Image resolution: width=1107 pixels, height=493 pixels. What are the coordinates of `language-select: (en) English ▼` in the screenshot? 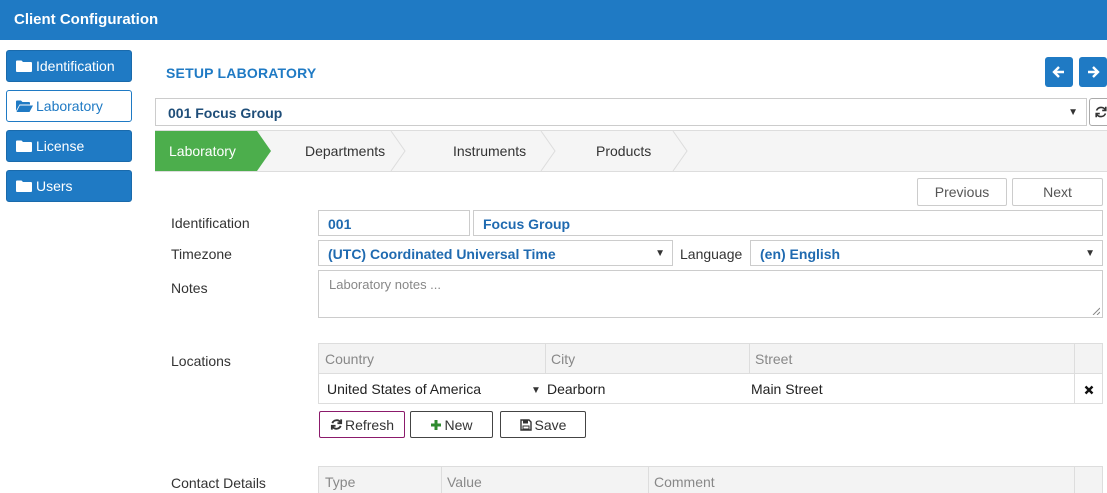 It's located at (926, 253).